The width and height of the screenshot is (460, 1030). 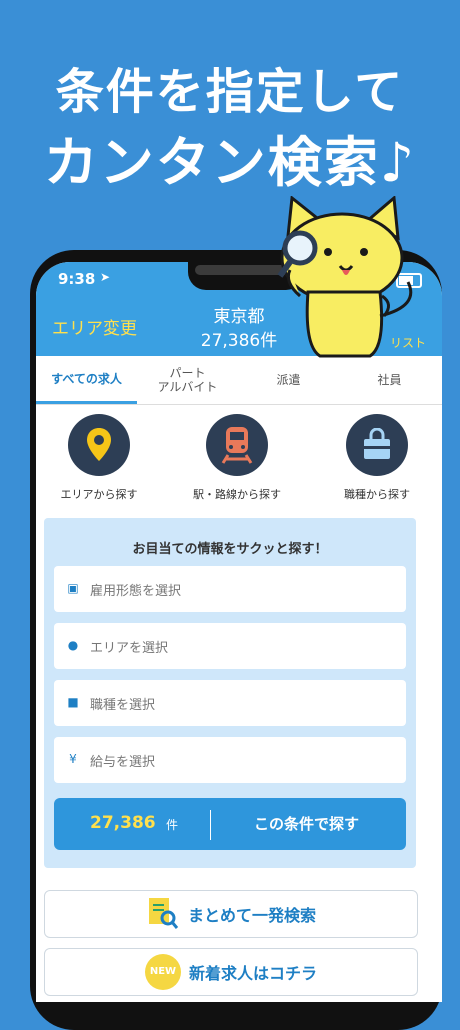 I want to click on promo-headline-2: カンタン検索♪, so click(x=230, y=162).